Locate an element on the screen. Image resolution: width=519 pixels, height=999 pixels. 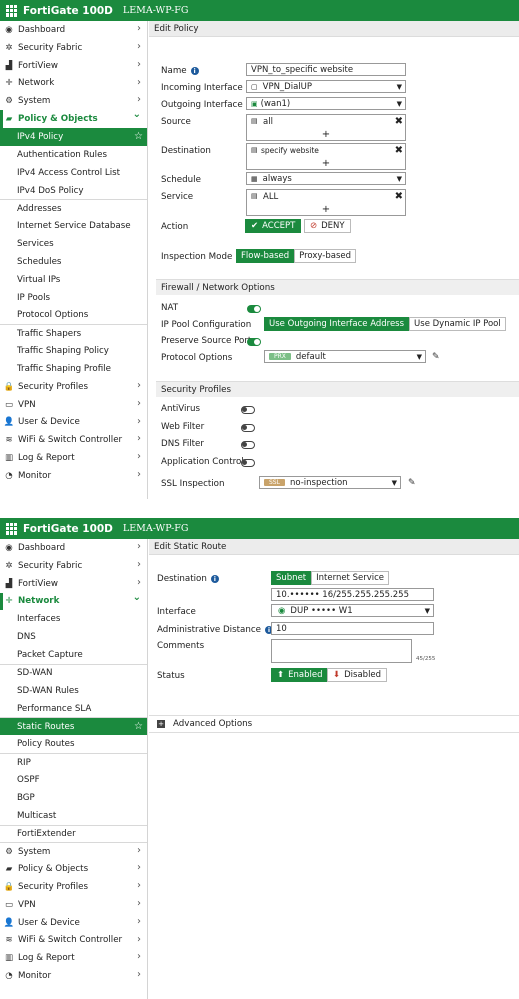
internet-service-button: Internet Service is located at coordinates (350, 578).